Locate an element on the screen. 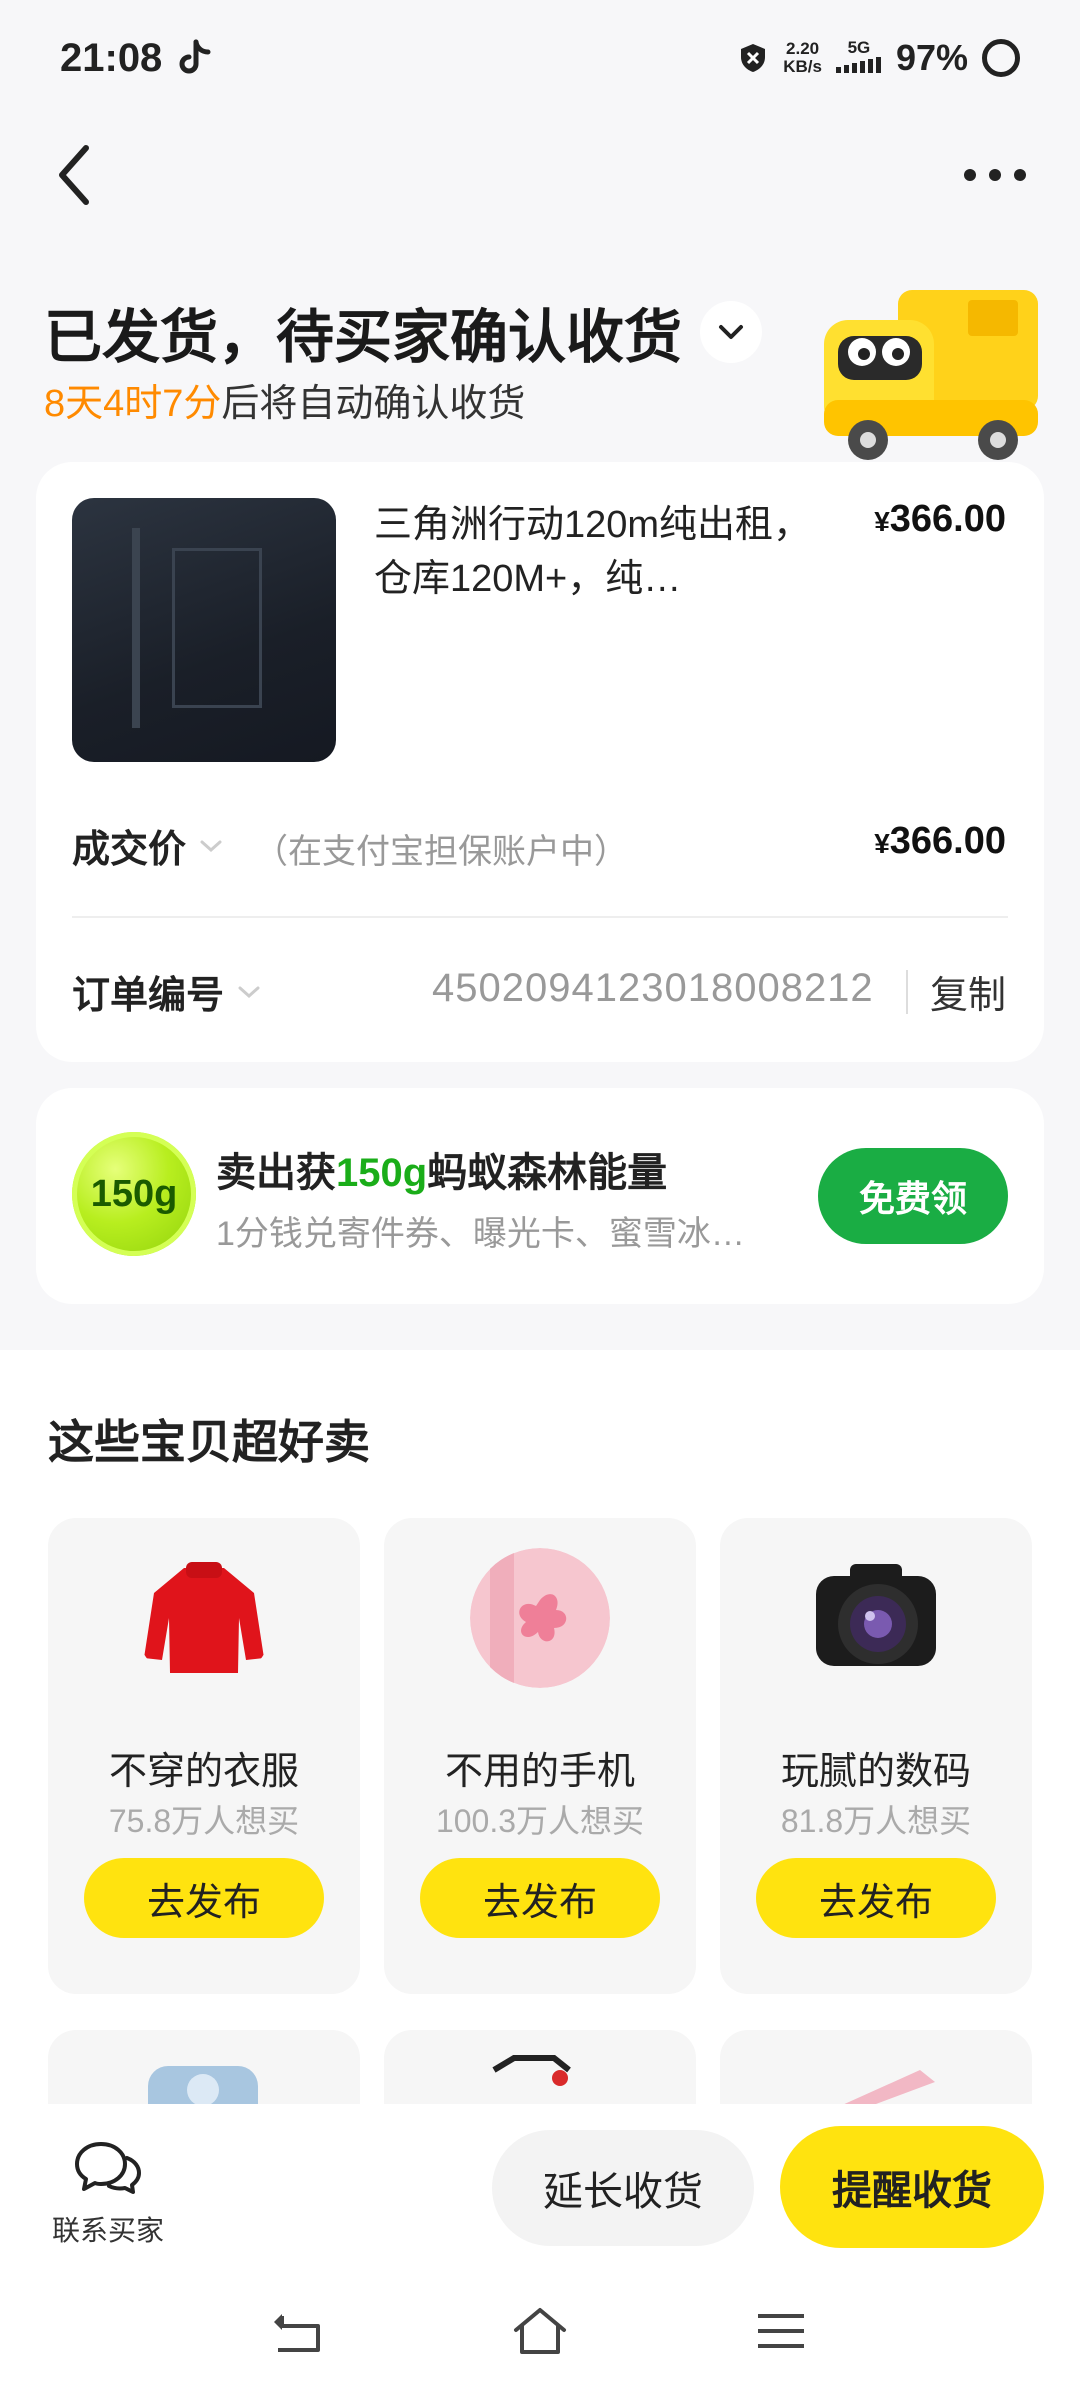 This screenshot has width=1080, height=2400. system-nav-bar is located at coordinates (540, 2332).